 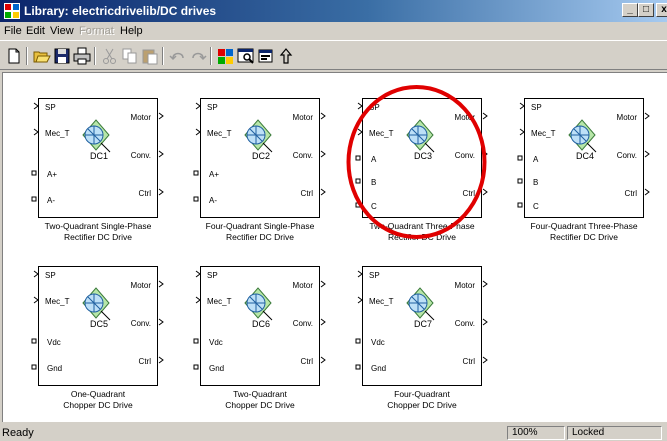 I want to click on menu-bar: File Edit View Format Help, so click(x=333, y=31).